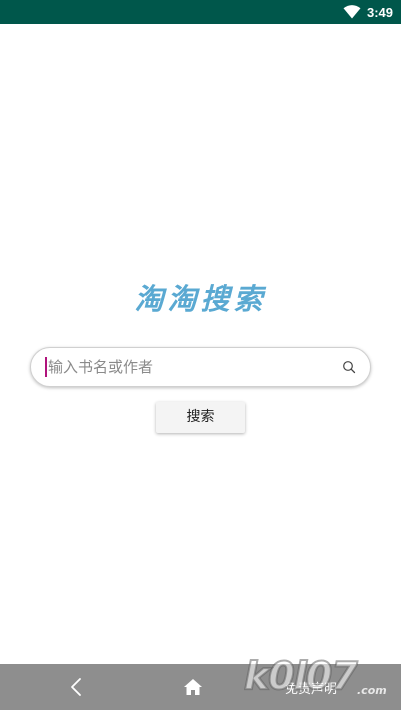  I want to click on search-button: 搜索, so click(200, 417).